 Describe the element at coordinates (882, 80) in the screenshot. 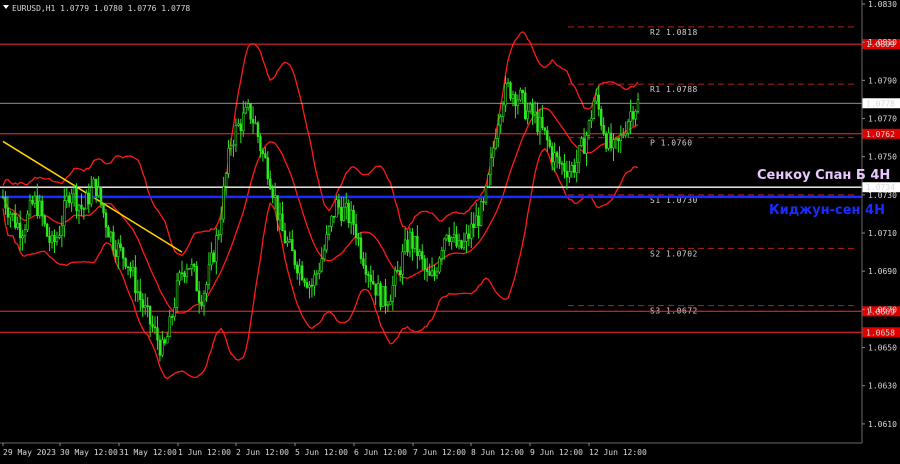

I see `price-tick-label: 1.0790` at that location.